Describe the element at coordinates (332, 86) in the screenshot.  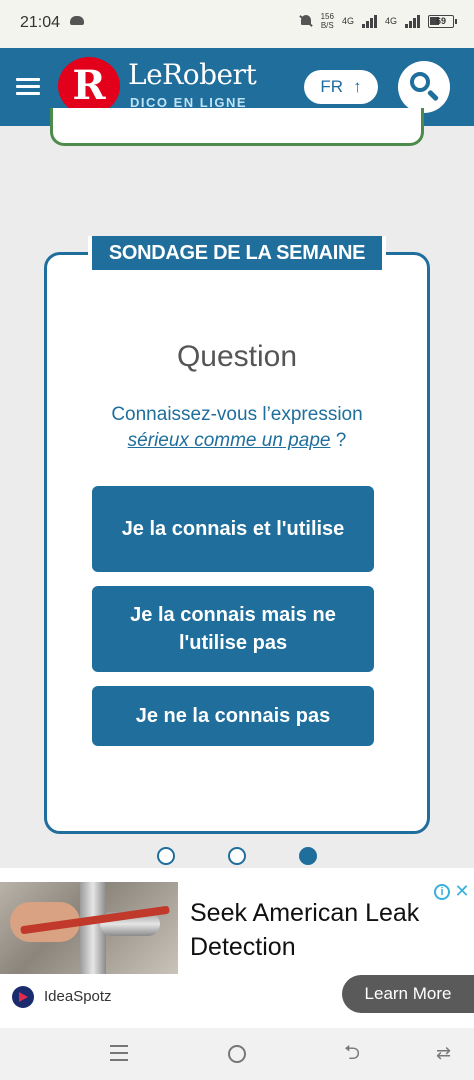
I see `language-label: FR` at that location.